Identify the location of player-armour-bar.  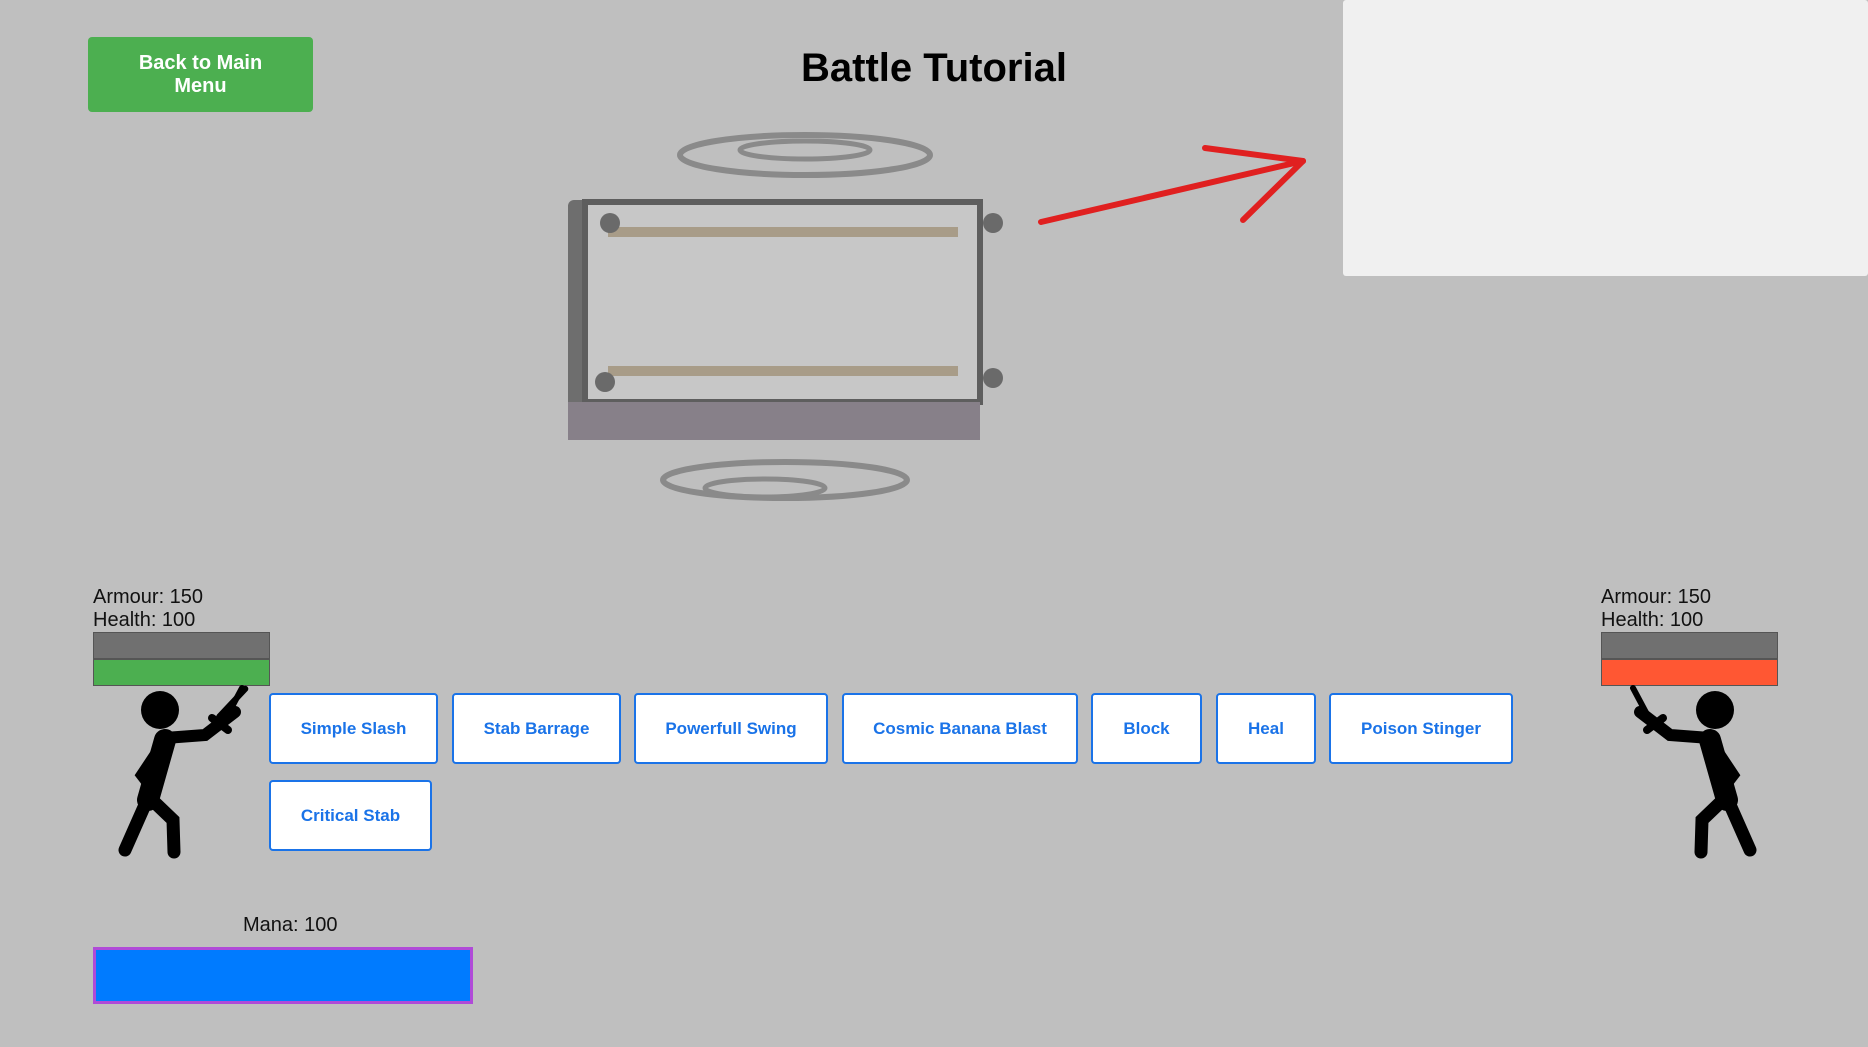
(181, 645).